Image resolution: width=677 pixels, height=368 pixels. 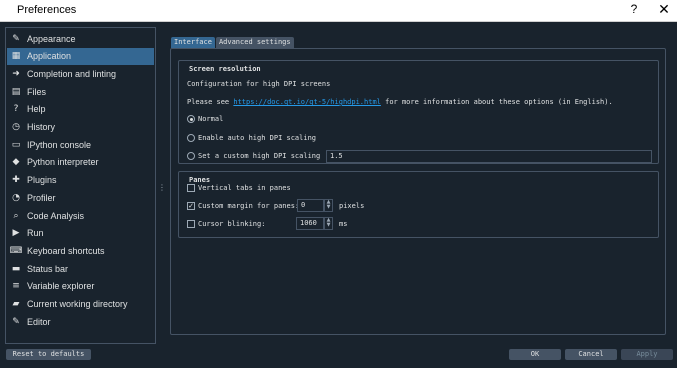 I want to click on vertical-tabs-label: Vertical tabs in panes, so click(x=244, y=188).